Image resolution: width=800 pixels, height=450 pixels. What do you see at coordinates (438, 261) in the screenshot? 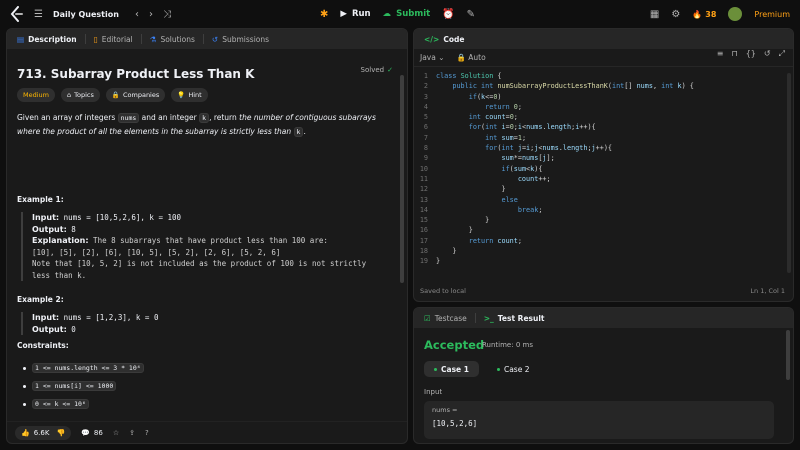
I see `code-text: }` at bounding box center [438, 261].